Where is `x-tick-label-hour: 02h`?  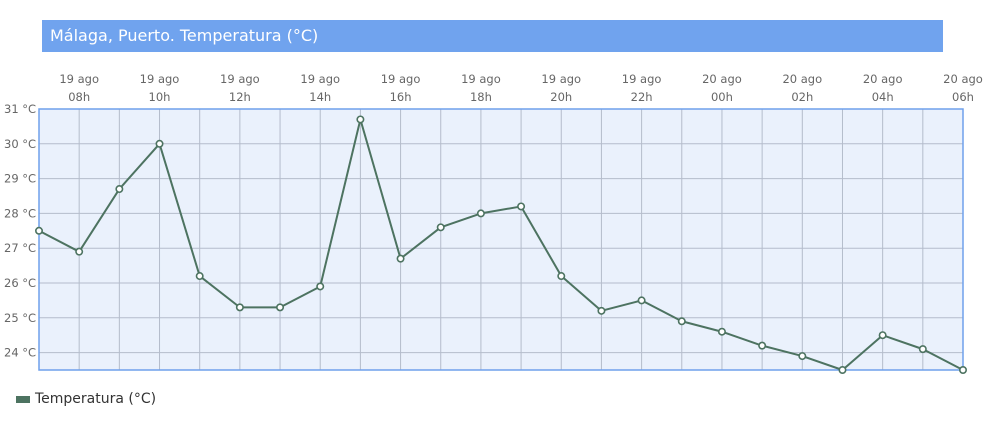 x-tick-label-hour: 02h is located at coordinates (802, 97).